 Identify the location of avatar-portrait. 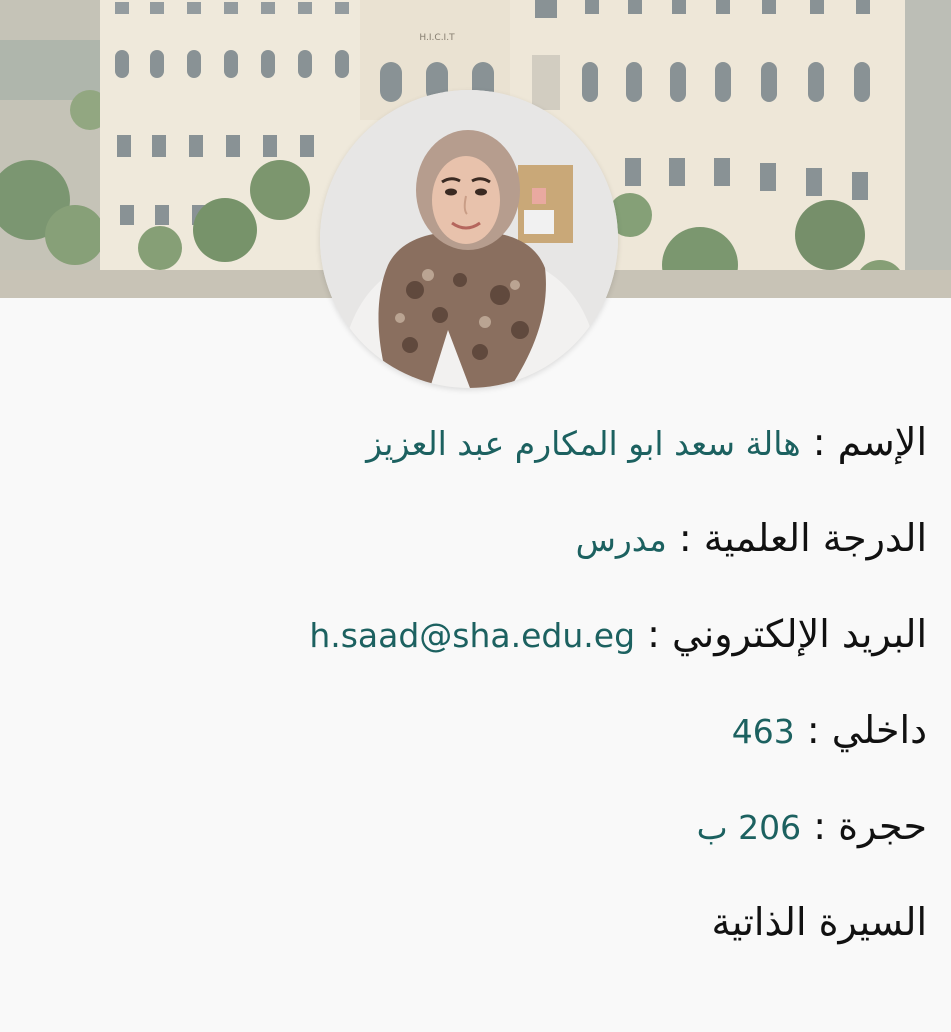
(469, 239).